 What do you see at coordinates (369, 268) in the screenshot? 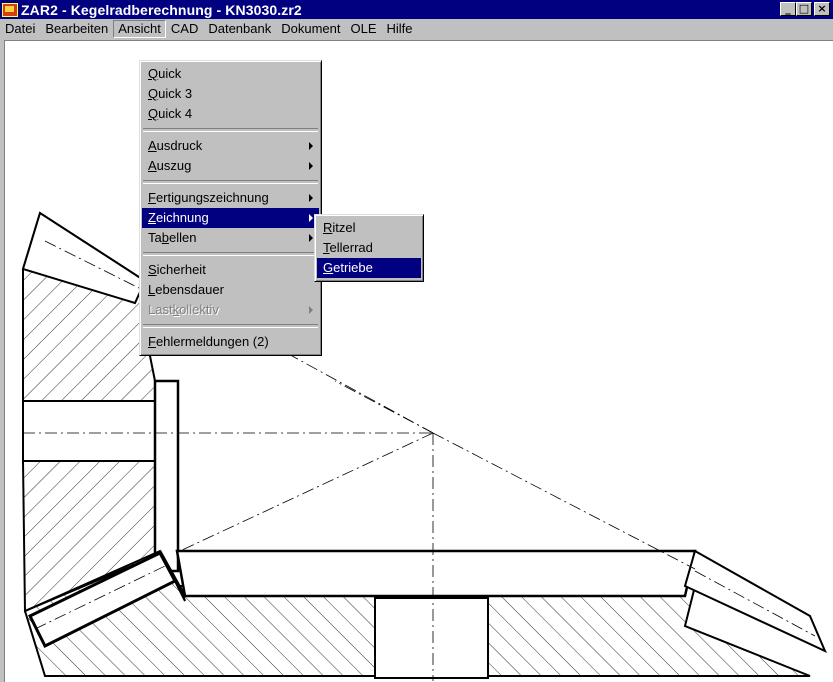
I see `submenu-item-getriebe: Getriebe` at bounding box center [369, 268].